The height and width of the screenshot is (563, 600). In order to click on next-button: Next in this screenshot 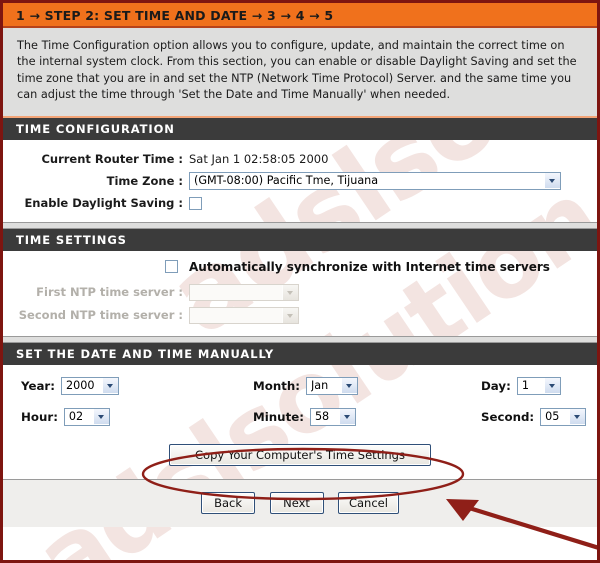, I will do `click(296, 502)`.